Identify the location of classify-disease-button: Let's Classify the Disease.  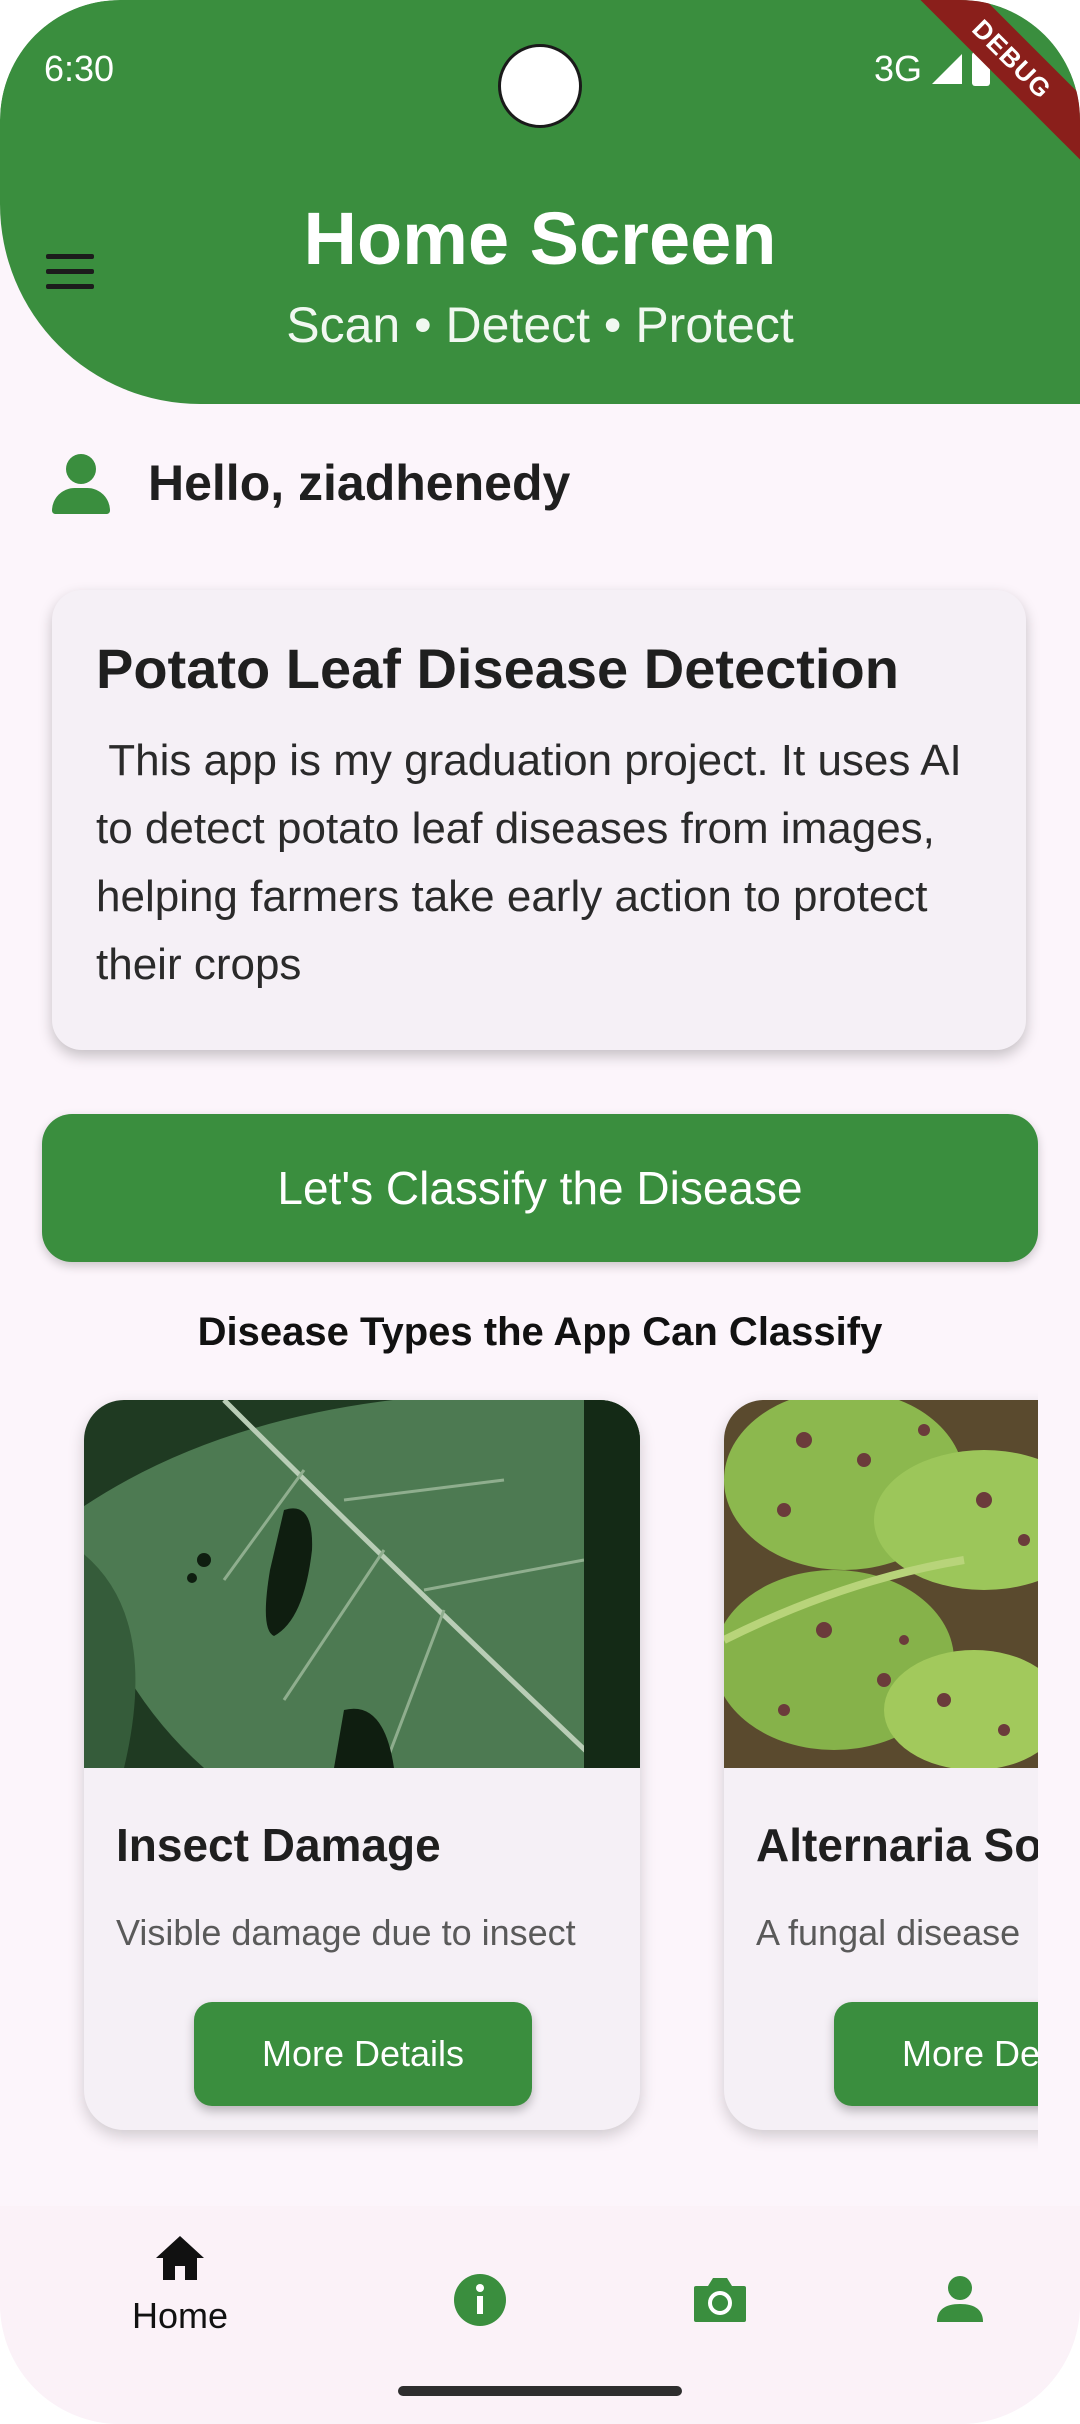
(540, 1188).